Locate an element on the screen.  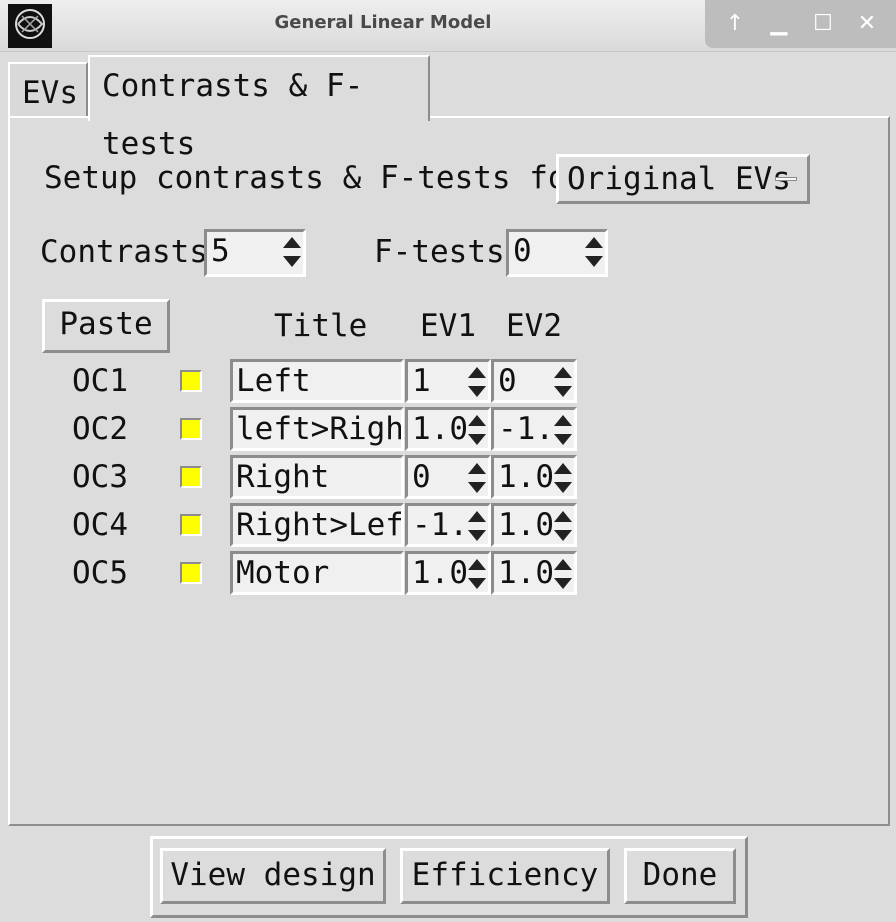
ftests-count-spinner: 0 is located at coordinates (557, 253).